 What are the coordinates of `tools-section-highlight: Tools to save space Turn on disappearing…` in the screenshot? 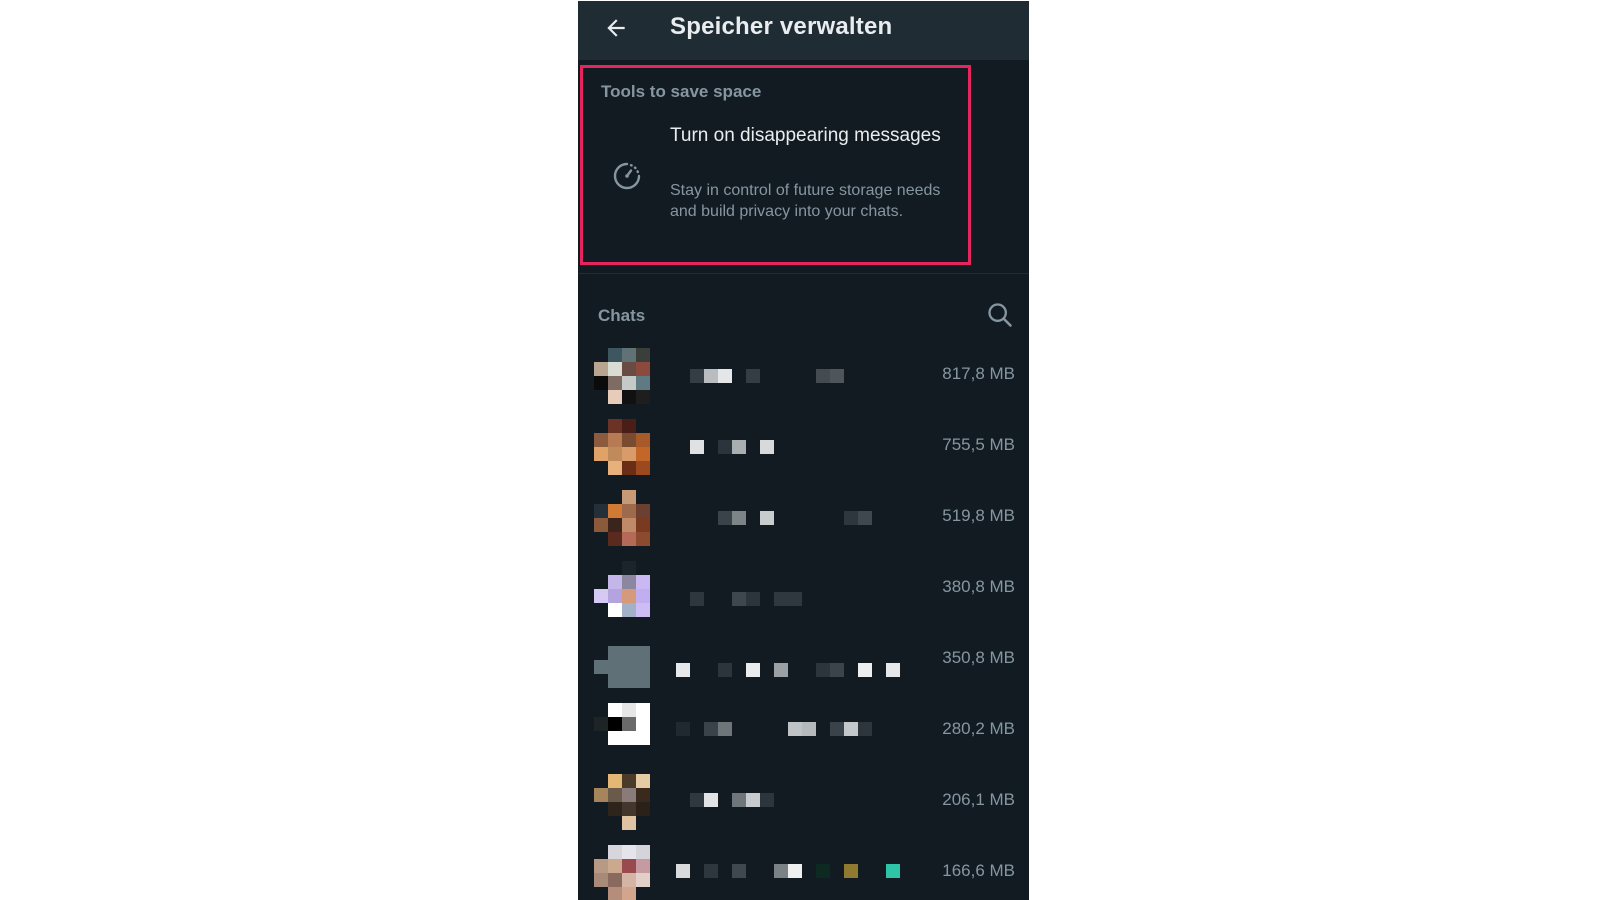 It's located at (775, 165).